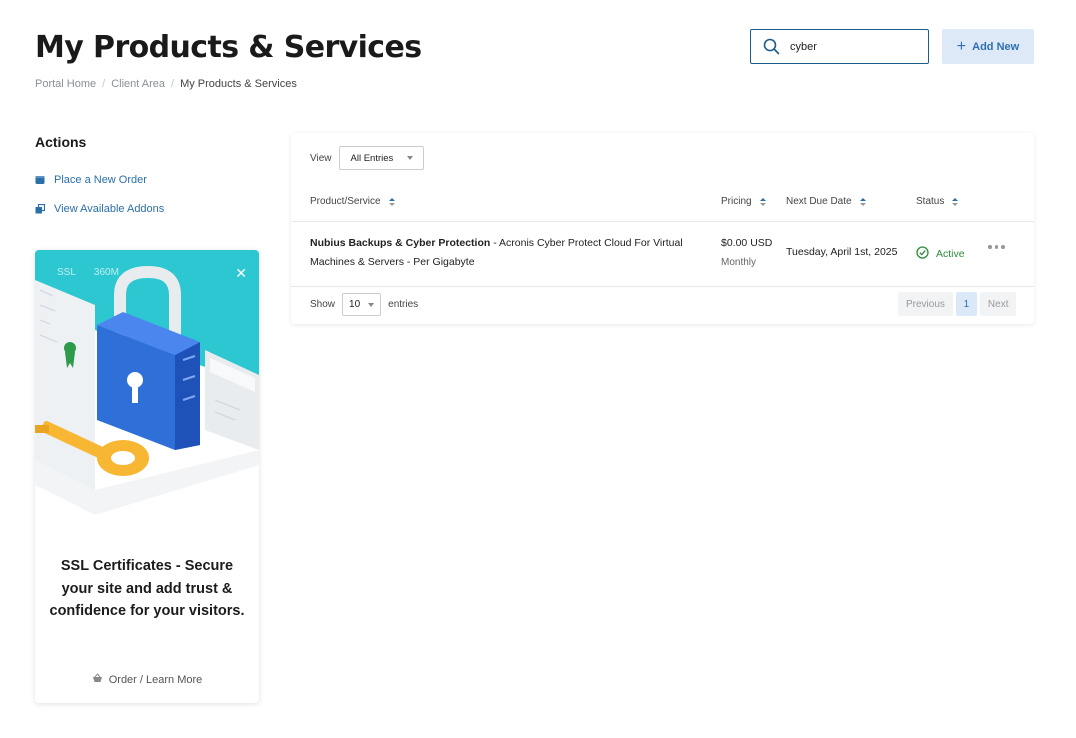 The image size is (1076, 738). I want to click on search-box, so click(839, 46).